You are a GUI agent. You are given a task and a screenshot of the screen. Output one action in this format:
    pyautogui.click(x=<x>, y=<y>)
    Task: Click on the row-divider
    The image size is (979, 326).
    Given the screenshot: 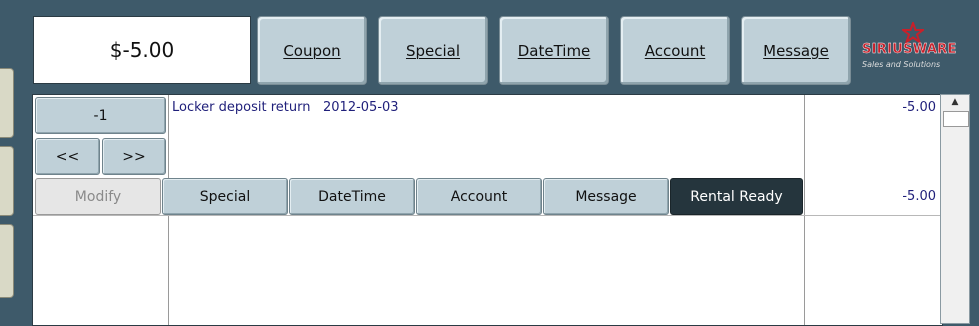 What is the action you would take?
    pyautogui.click(x=487, y=215)
    